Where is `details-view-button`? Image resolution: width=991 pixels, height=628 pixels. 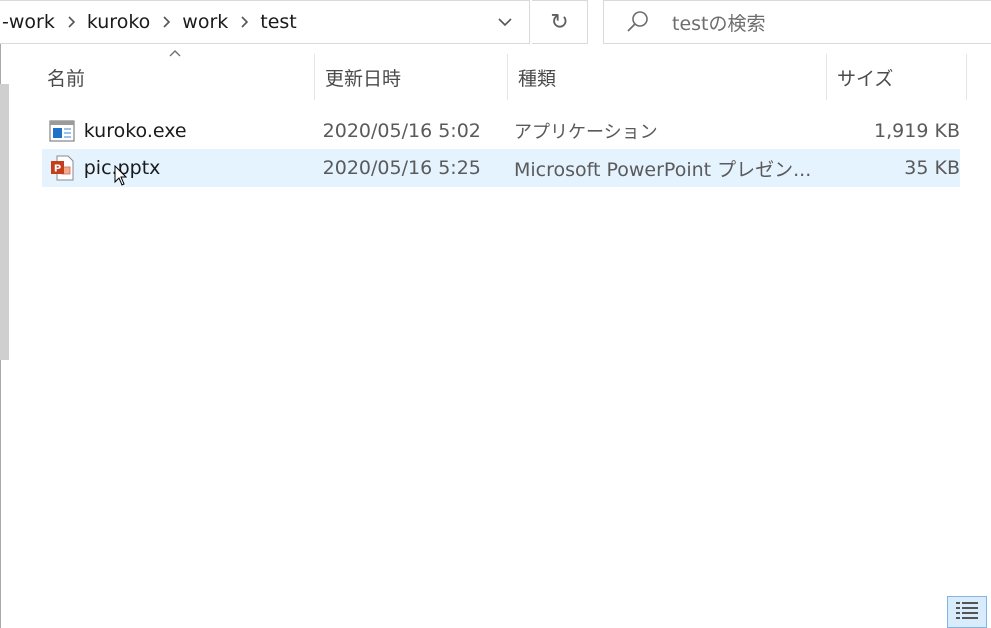
details-view-button is located at coordinates (967, 612).